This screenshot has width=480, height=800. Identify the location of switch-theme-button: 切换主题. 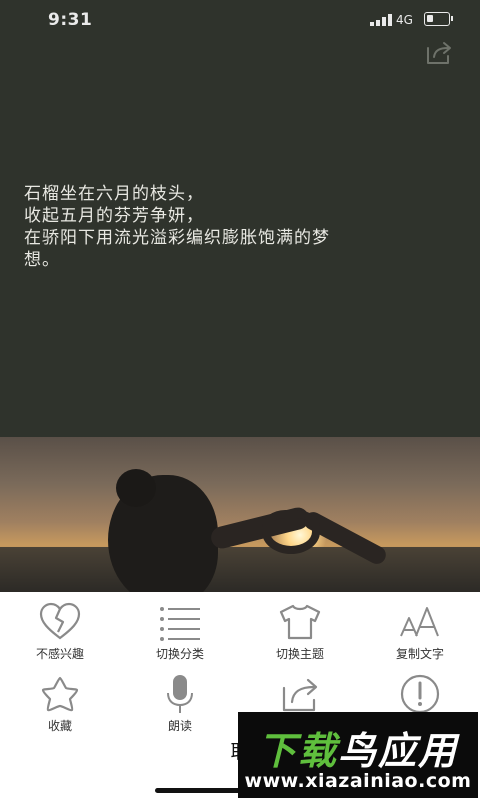
(300, 632).